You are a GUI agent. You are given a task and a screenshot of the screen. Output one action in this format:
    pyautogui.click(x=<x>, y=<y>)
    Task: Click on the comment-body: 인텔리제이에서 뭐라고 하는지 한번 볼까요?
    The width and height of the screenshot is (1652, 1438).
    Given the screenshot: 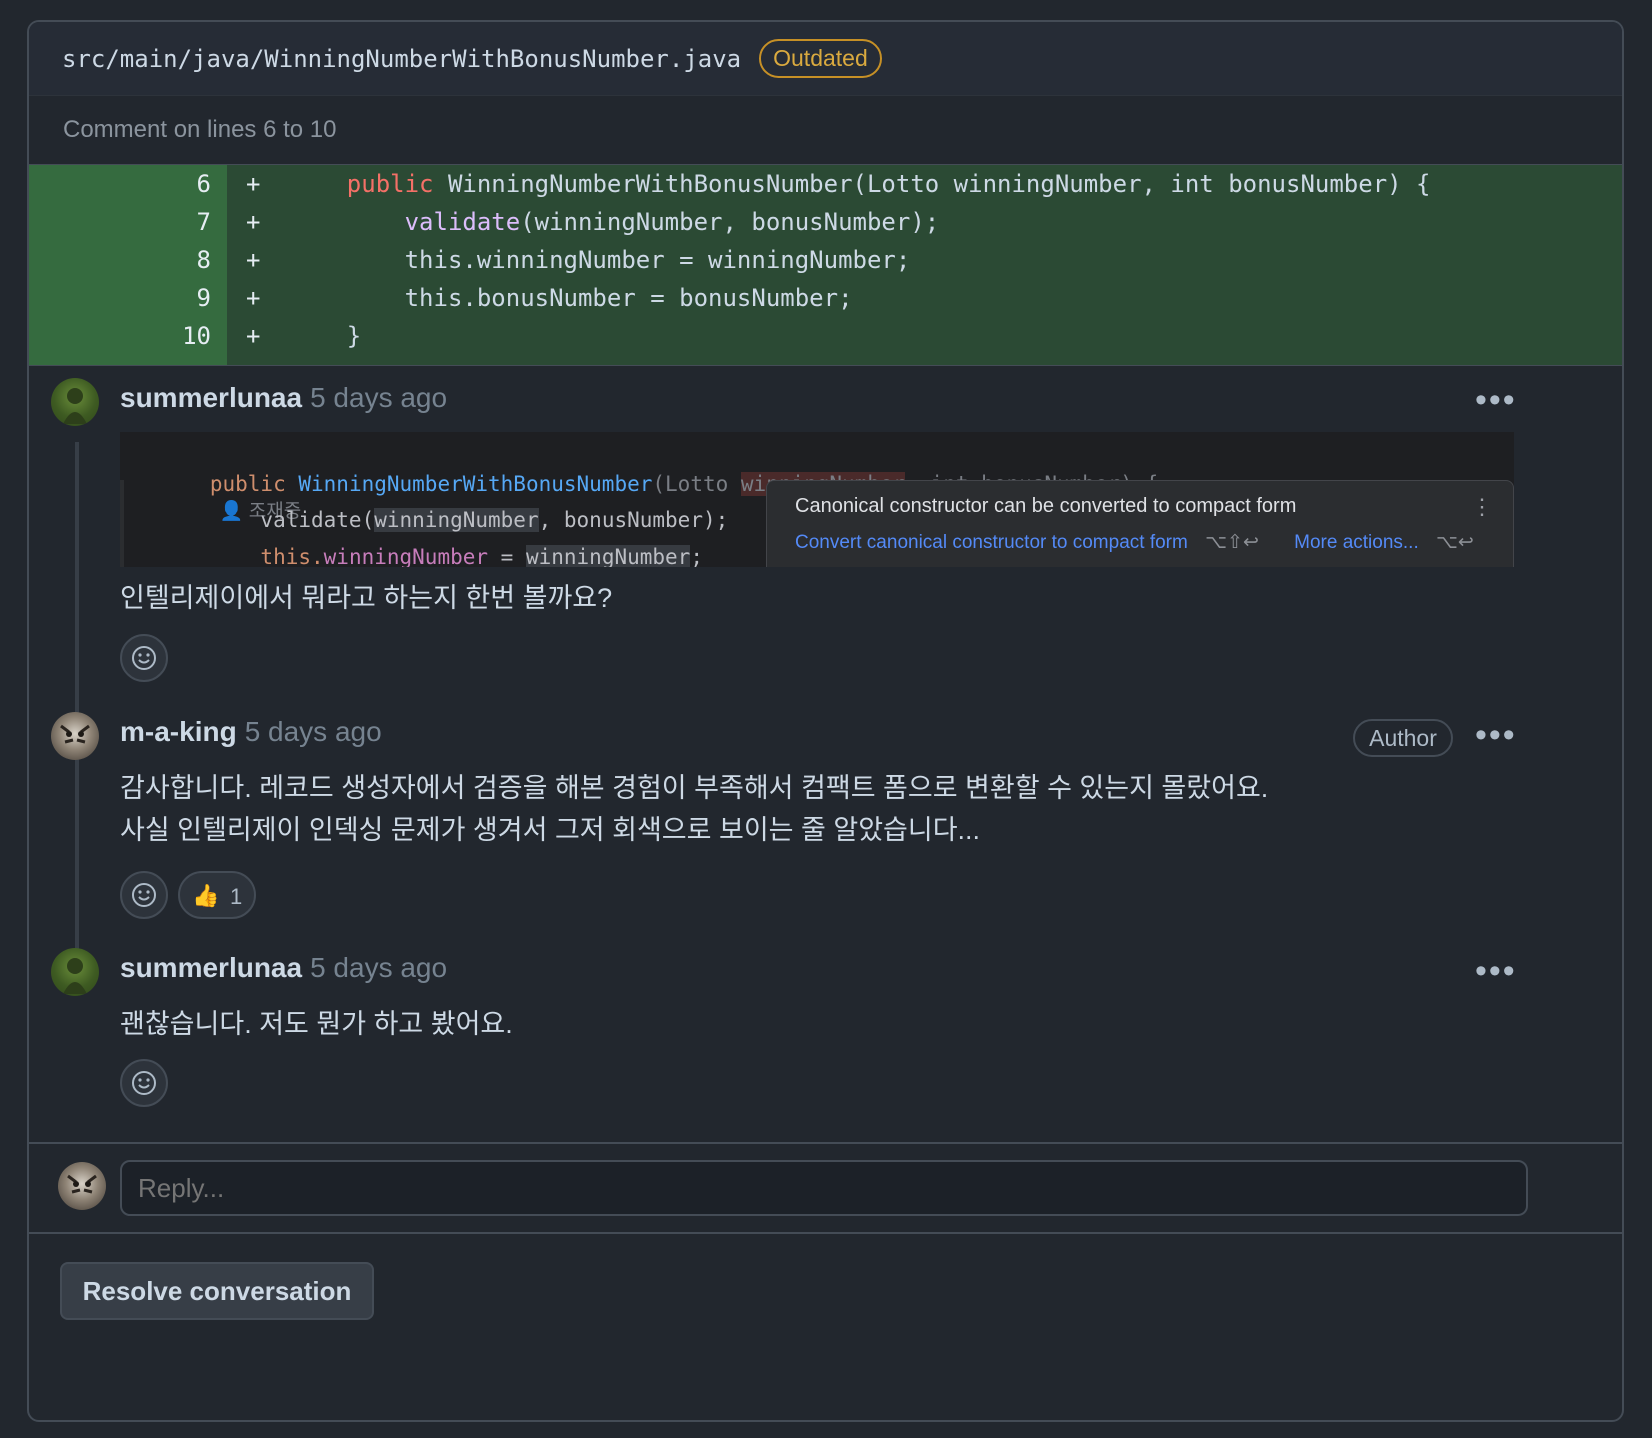 What is the action you would take?
    pyautogui.click(x=366, y=598)
    